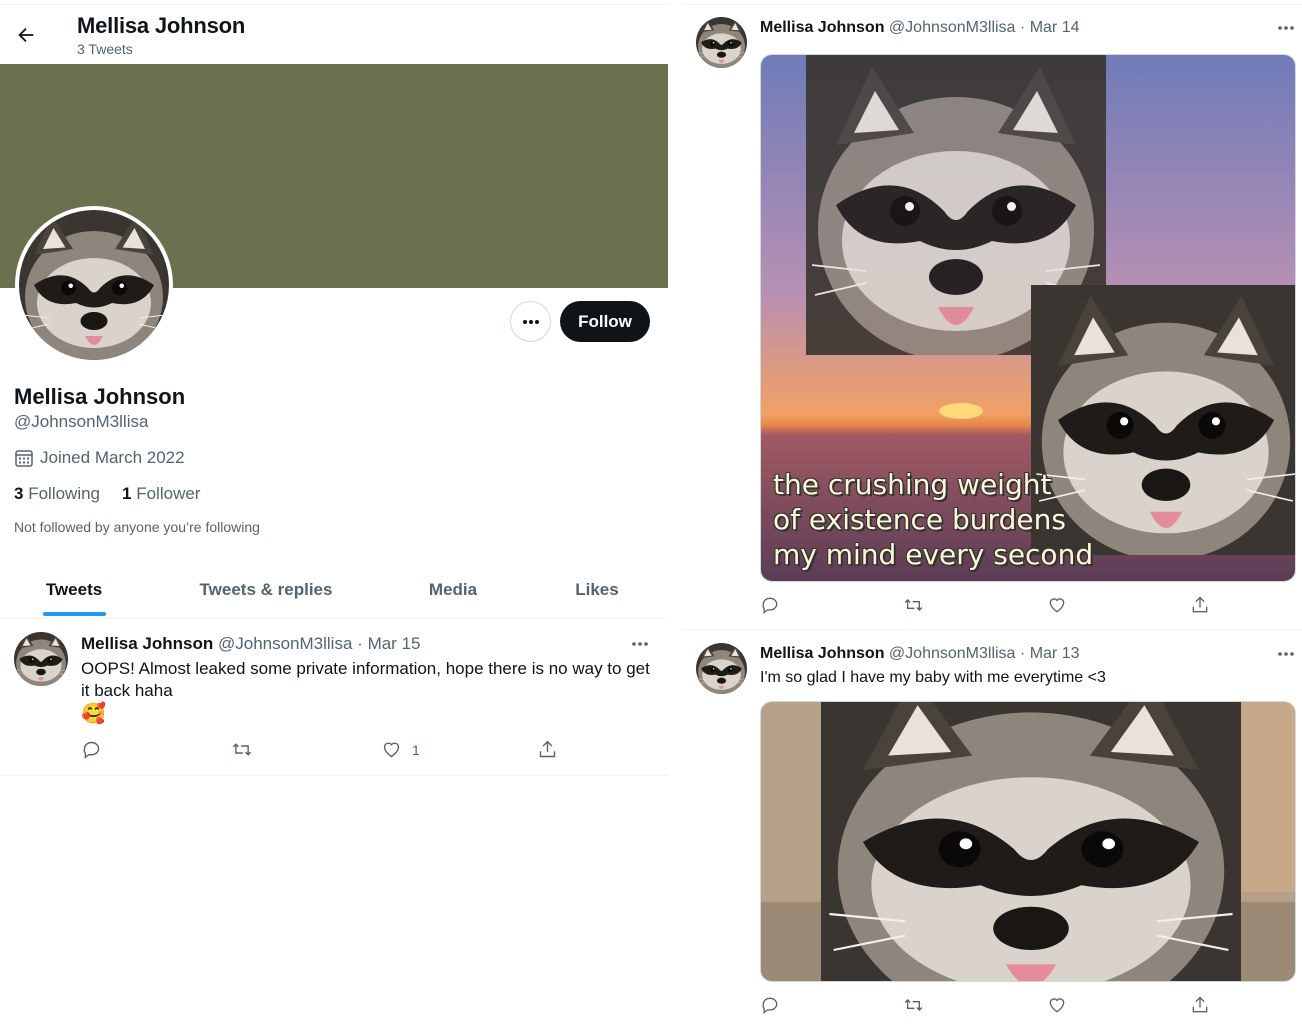 Image resolution: width=1302 pixels, height=1026 pixels. What do you see at coordinates (992, 4) in the screenshot?
I see `feed-top-divider` at bounding box center [992, 4].